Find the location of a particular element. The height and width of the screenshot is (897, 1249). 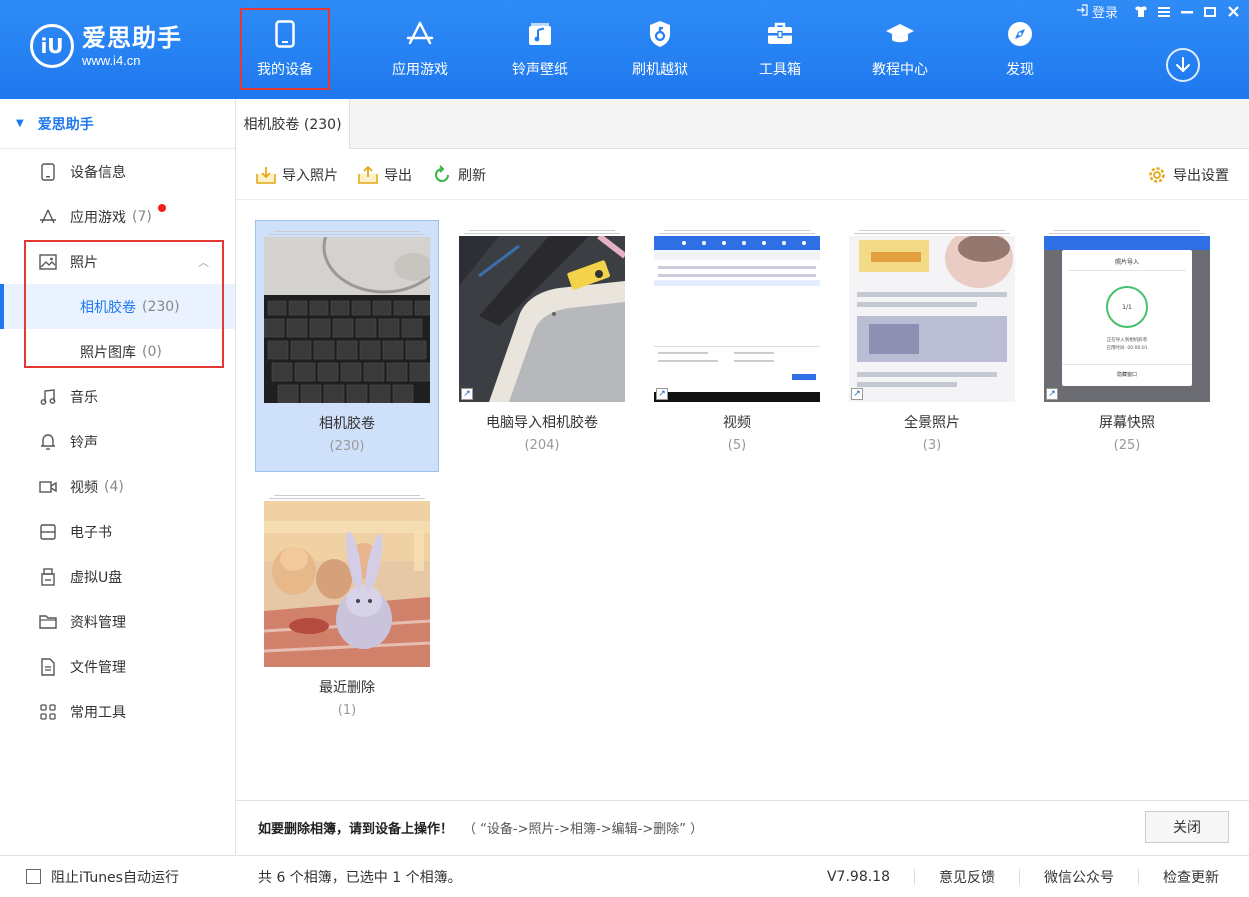

album-camera-roll: 相机胶卷 (230) is located at coordinates (347, 346).